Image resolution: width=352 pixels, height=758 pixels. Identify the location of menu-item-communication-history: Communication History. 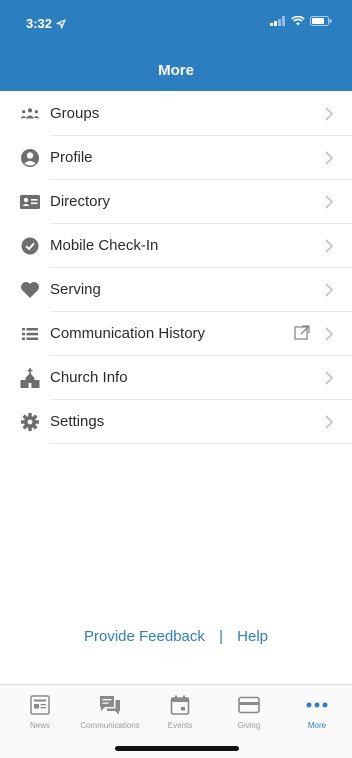
(187, 334).